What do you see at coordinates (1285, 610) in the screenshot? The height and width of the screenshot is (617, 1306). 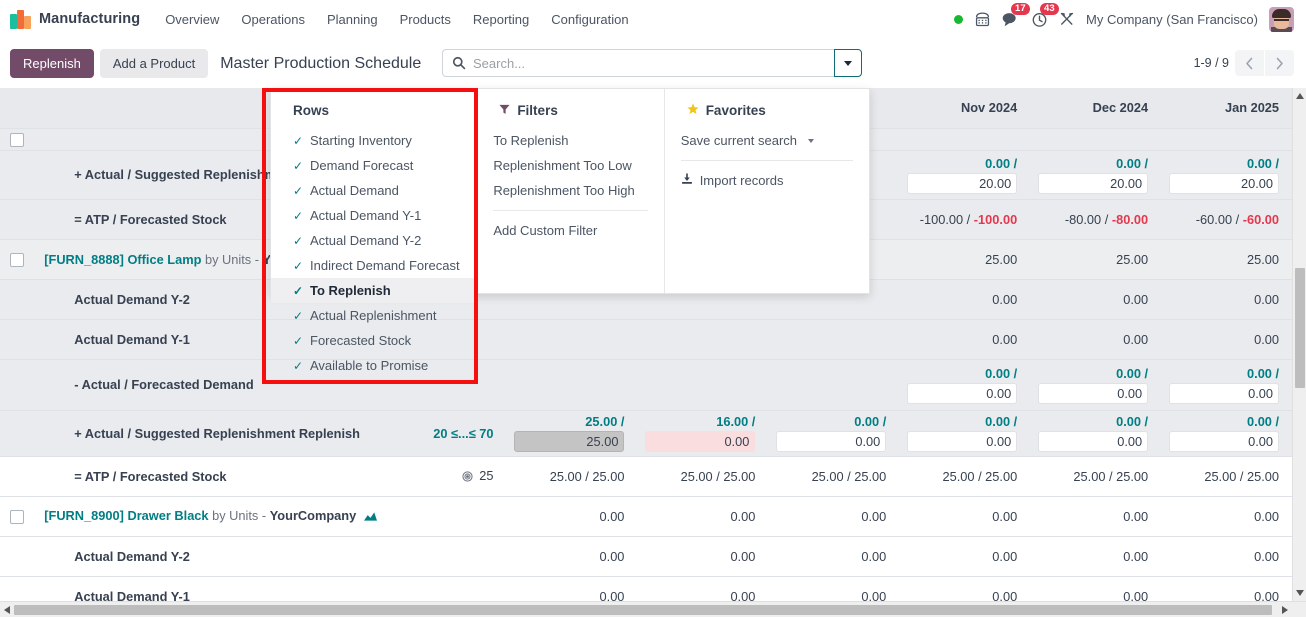 I see `scroll-right-arrow-icon` at bounding box center [1285, 610].